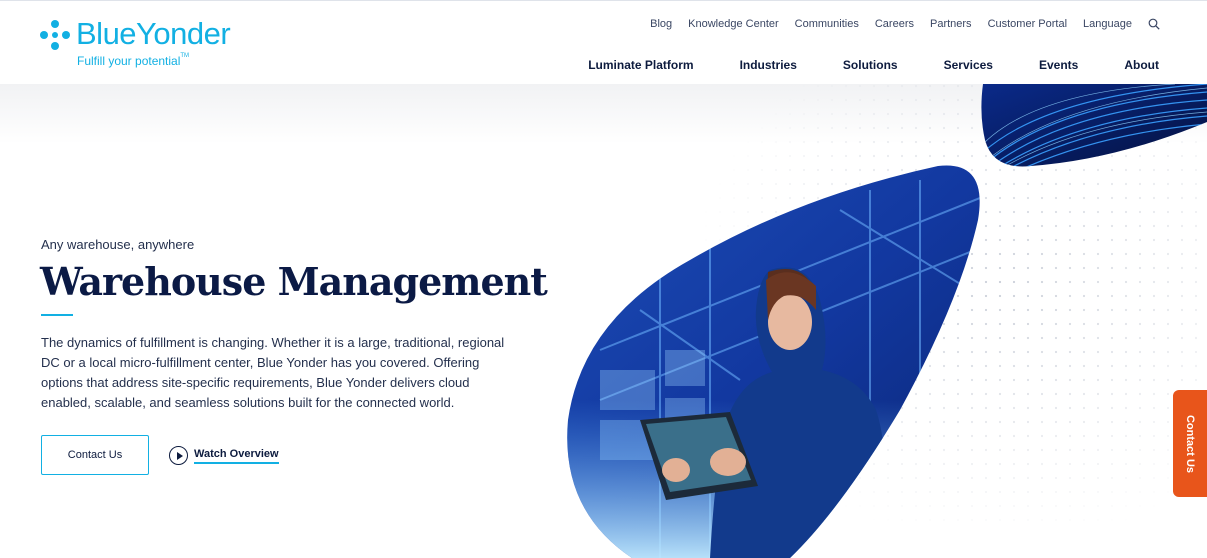 This screenshot has height=558, width=1207. I want to click on util-link-careers: Careers, so click(894, 24).